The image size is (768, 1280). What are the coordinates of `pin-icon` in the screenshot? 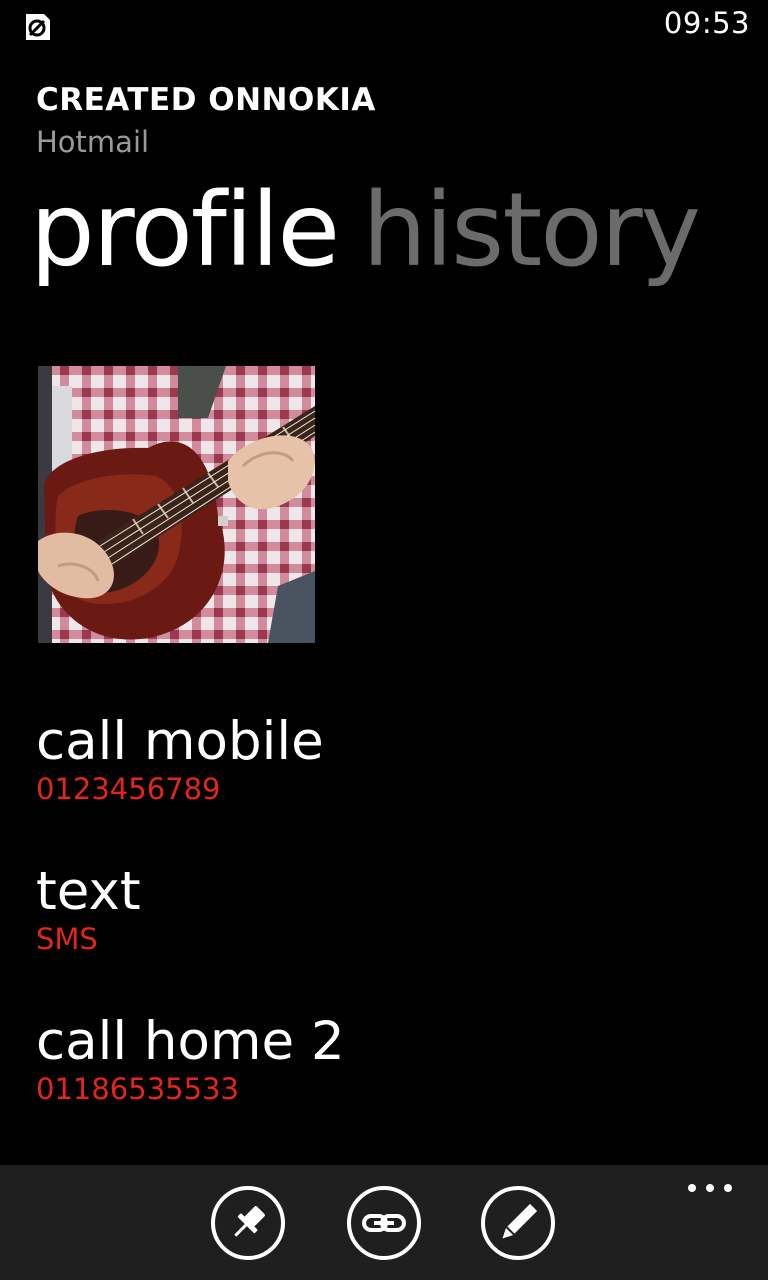 It's located at (248, 1223).